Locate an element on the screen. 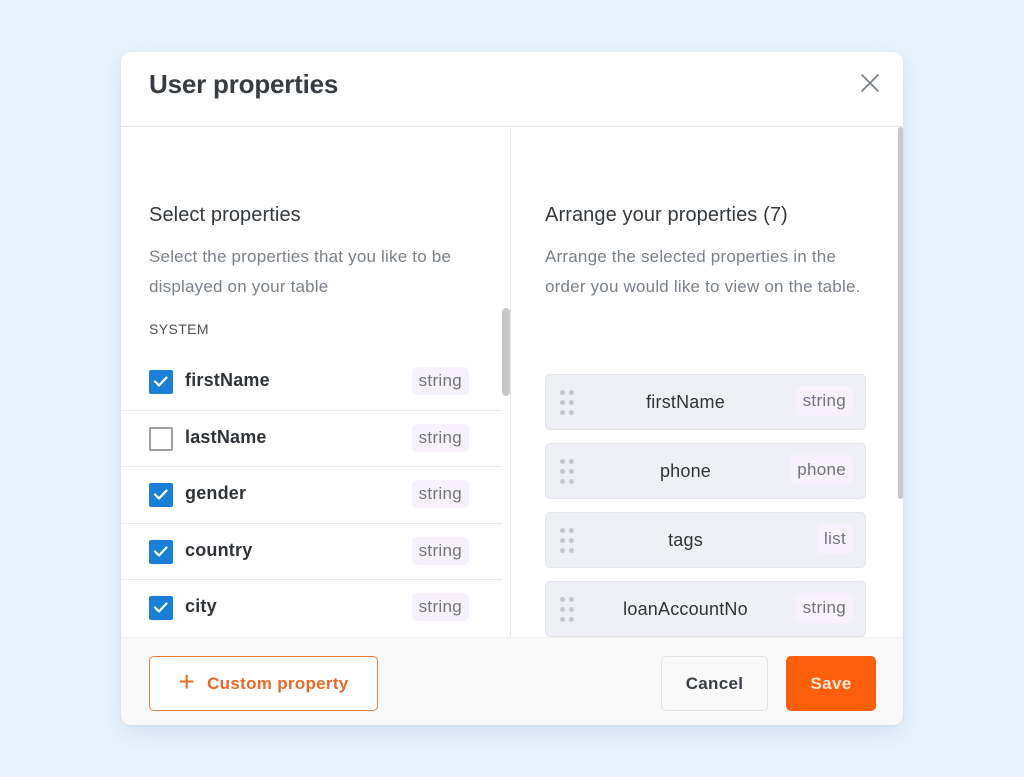  group-label-system: SYSTEM is located at coordinates (179, 329).